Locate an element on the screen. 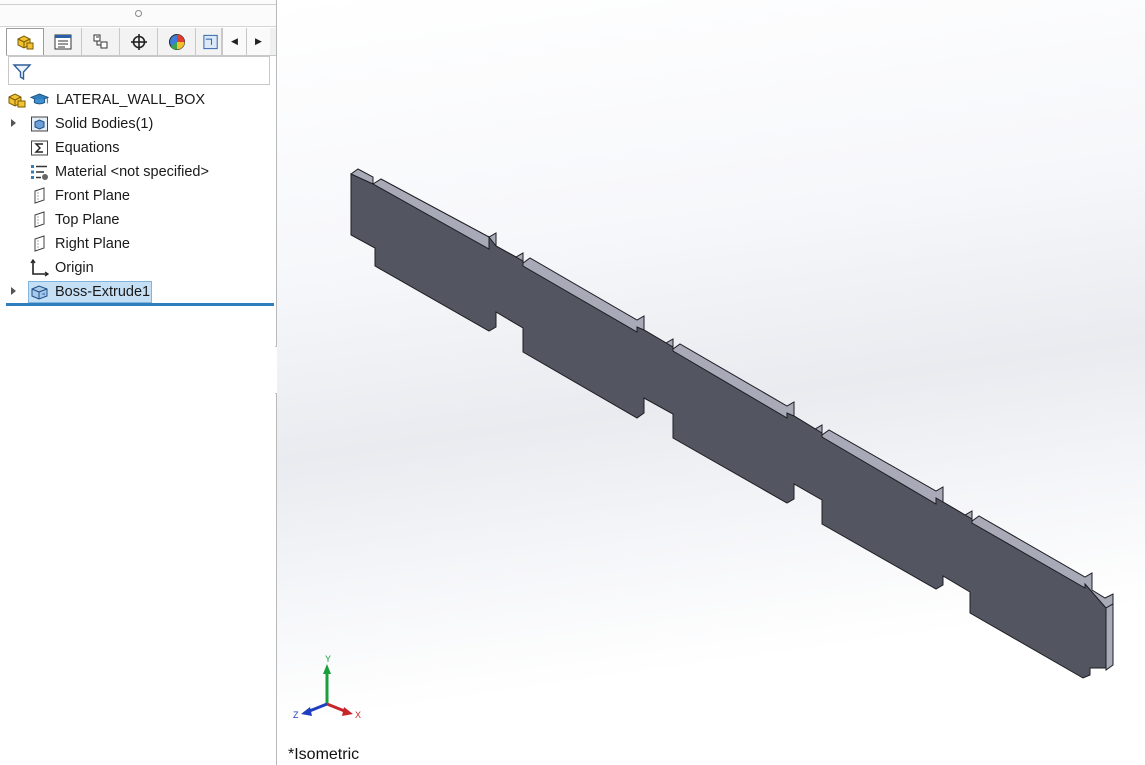  rollback-bar is located at coordinates (140, 304).